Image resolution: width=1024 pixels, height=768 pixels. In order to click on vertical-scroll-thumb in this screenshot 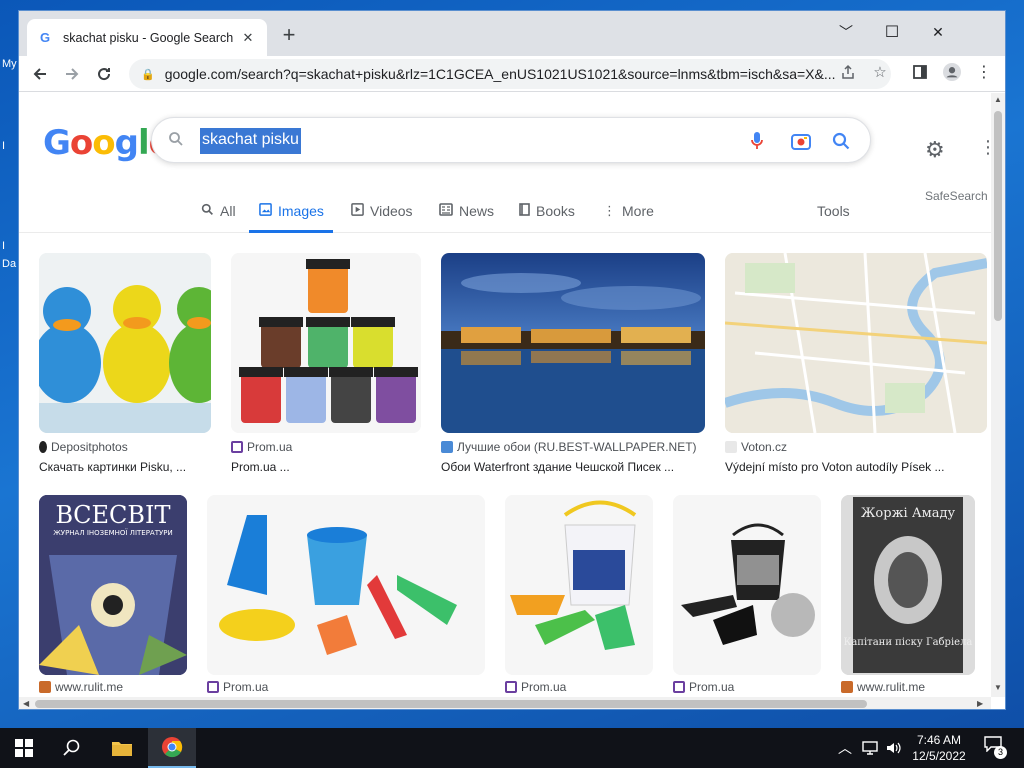, I will do `click(998, 216)`.